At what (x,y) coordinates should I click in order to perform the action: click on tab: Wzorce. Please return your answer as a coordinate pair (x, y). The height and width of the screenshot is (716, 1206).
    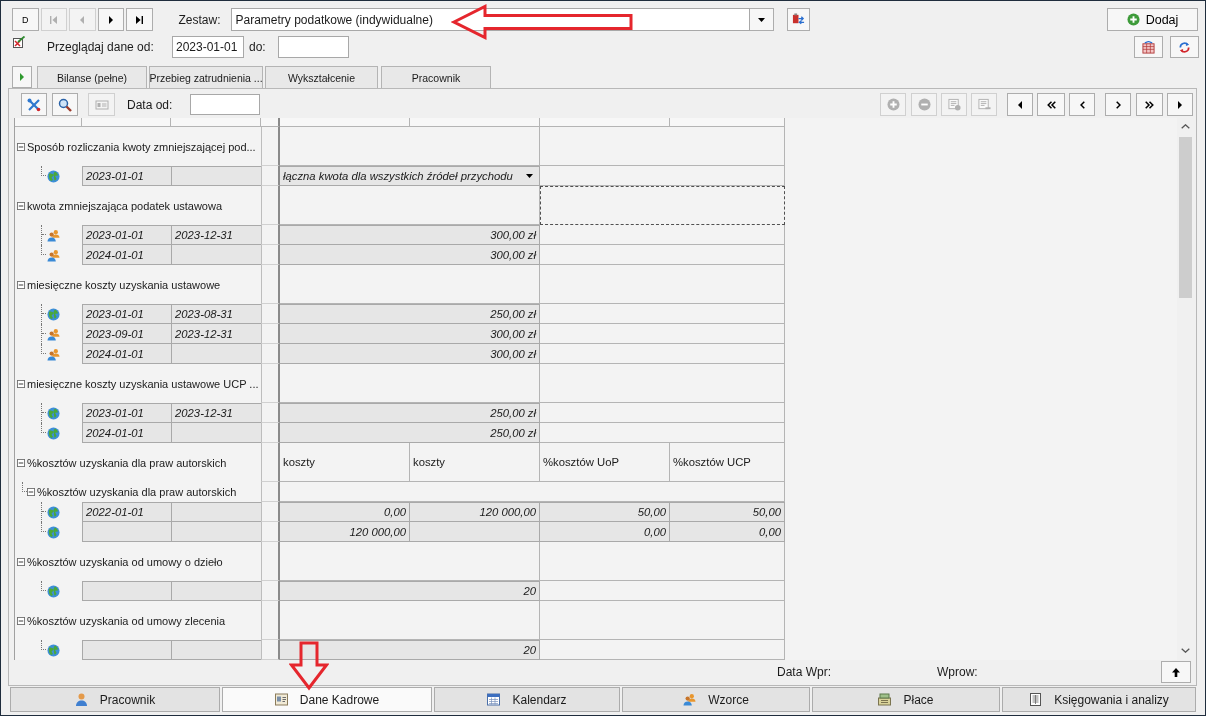
    Looking at the image, I should click on (716, 699).